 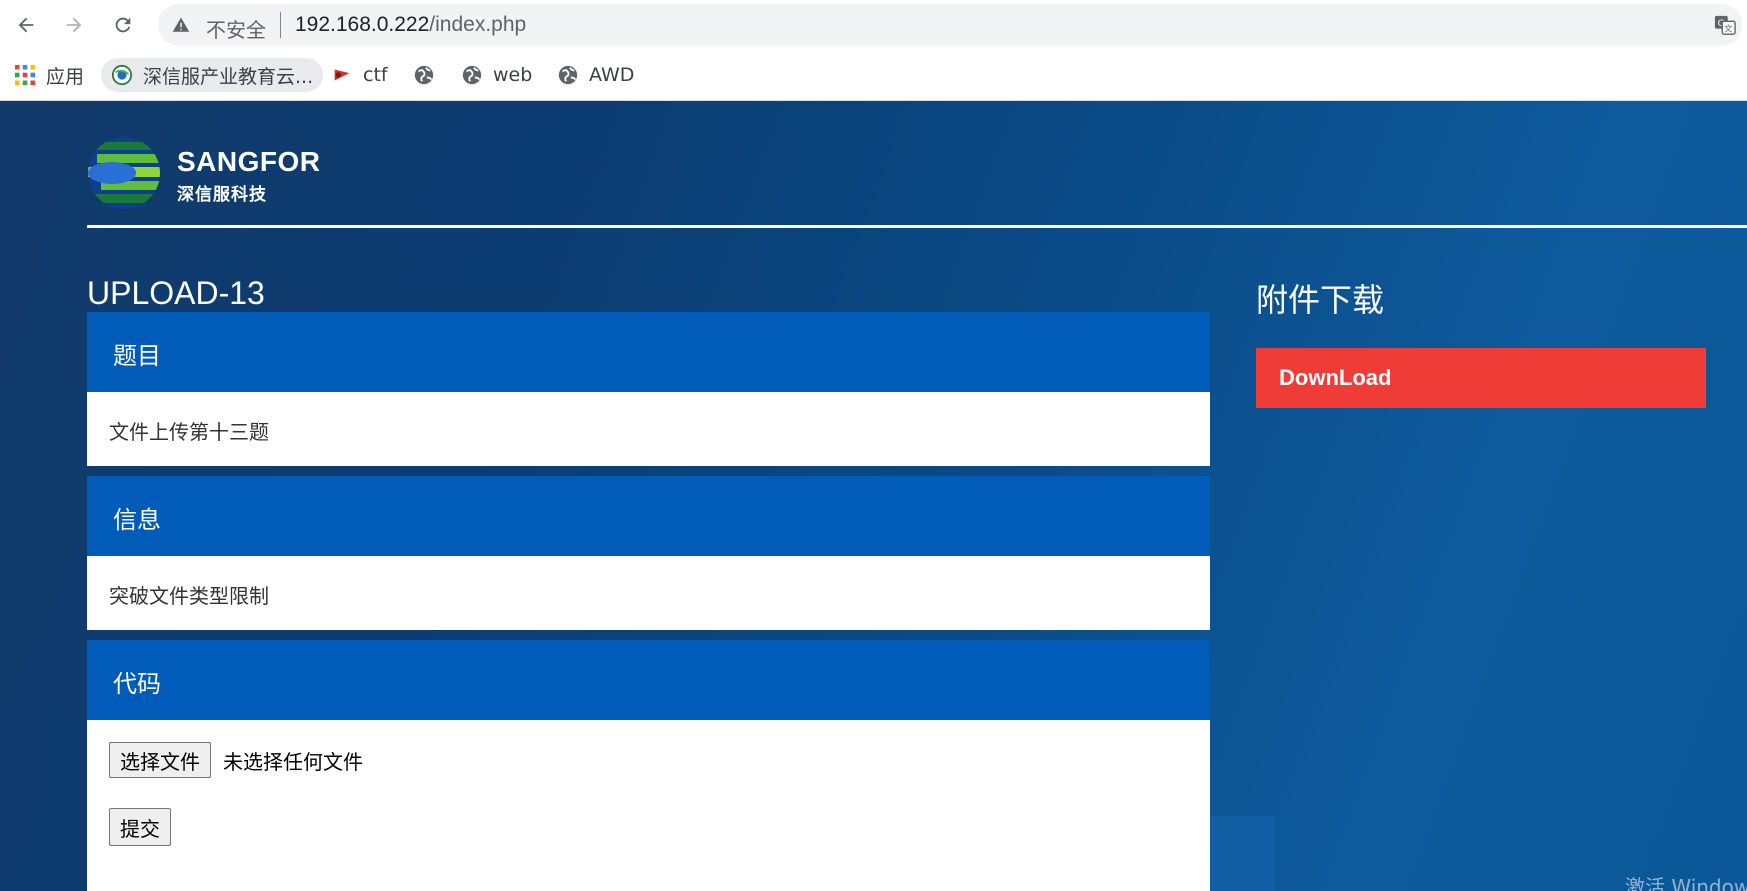 I want to click on ctf-icon, so click(x=342, y=75).